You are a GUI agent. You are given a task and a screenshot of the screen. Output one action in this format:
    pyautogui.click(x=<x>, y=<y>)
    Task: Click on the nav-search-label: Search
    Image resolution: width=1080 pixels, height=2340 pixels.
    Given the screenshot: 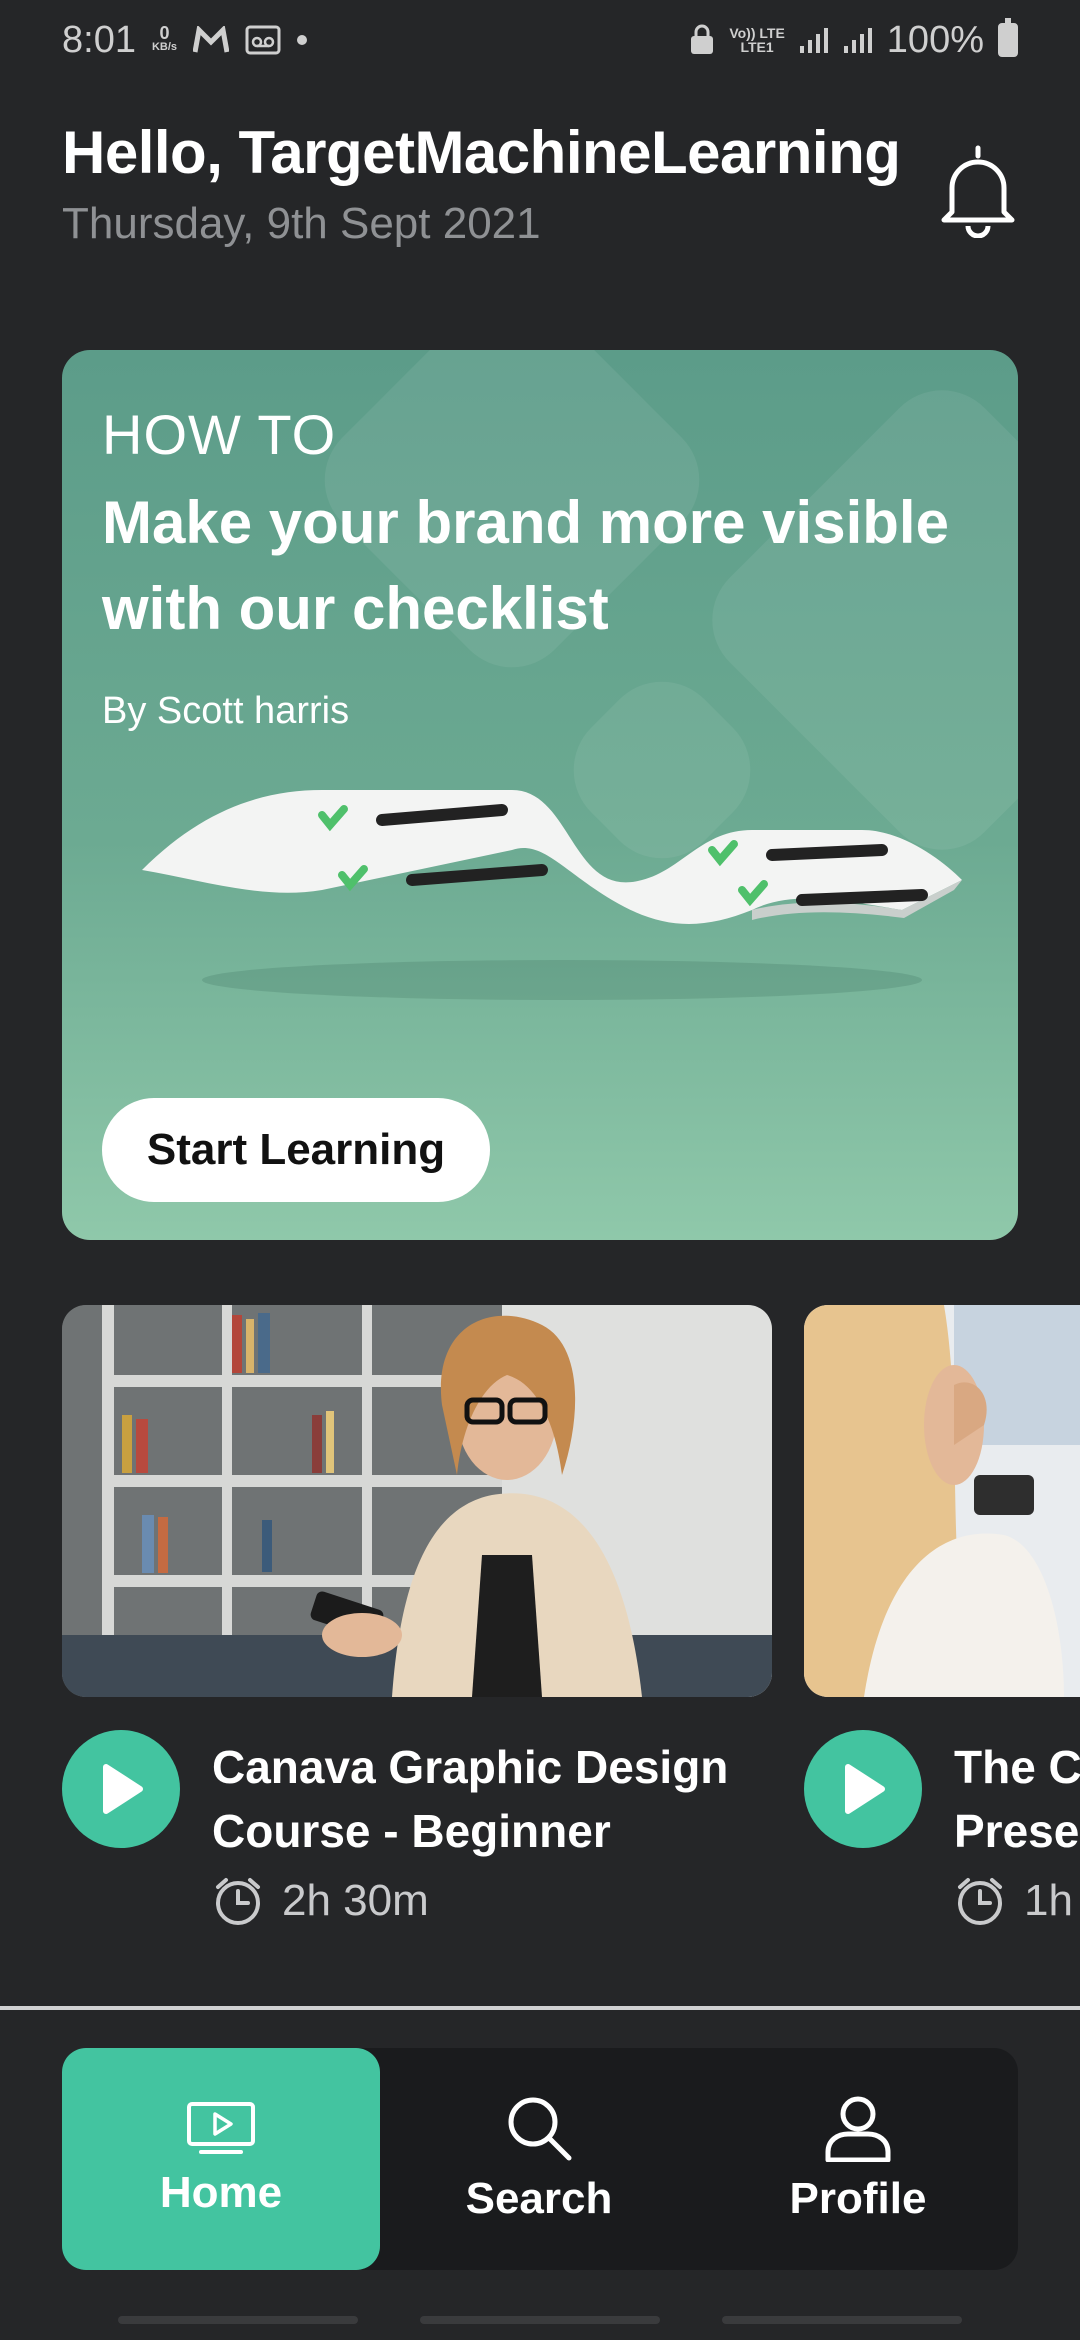 What is the action you would take?
    pyautogui.click(x=539, y=2198)
    